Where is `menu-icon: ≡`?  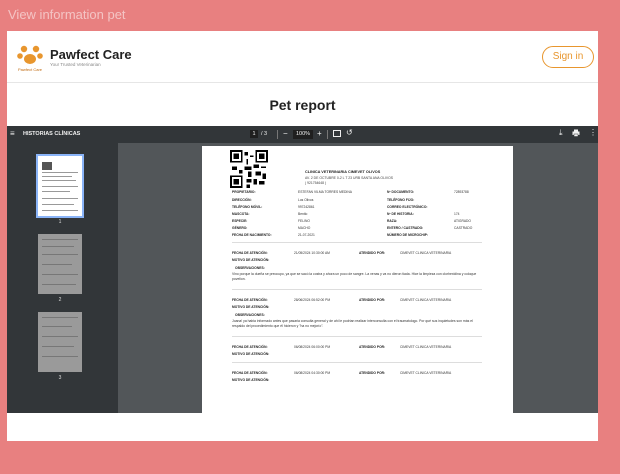 menu-icon: ≡ is located at coordinates (12, 134).